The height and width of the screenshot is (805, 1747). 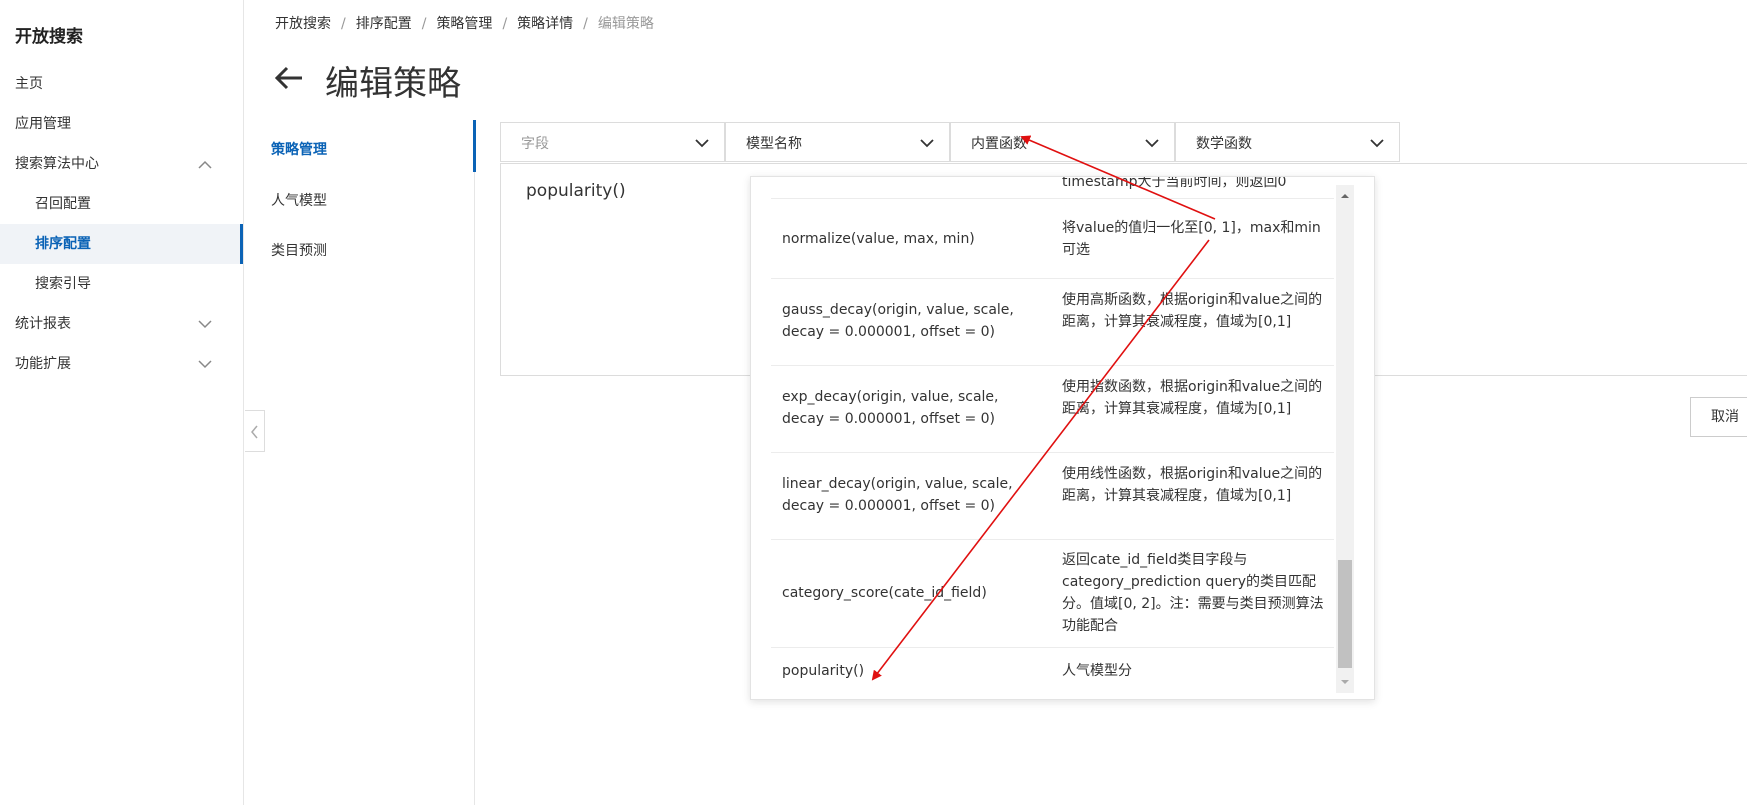 What do you see at coordinates (43, 124) in the screenshot?
I see `sidebar-item-label: 应用管理` at bounding box center [43, 124].